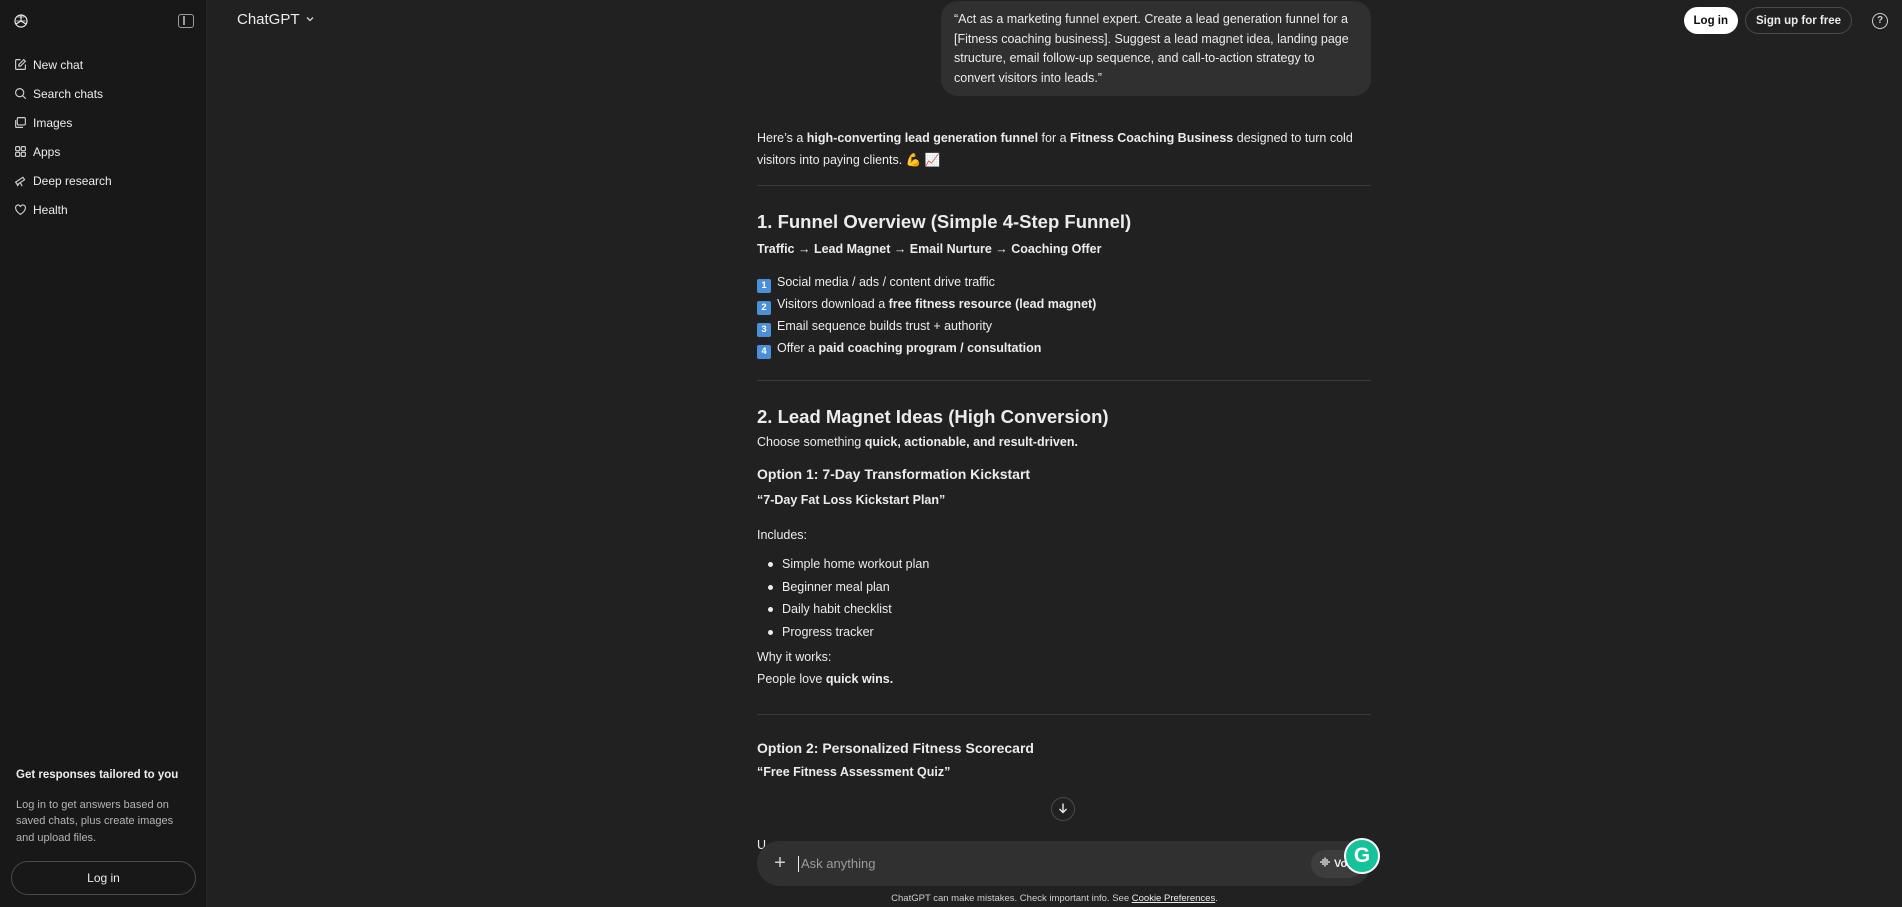  I want to click on sidebar-item-label: Search chats, so click(68, 93).